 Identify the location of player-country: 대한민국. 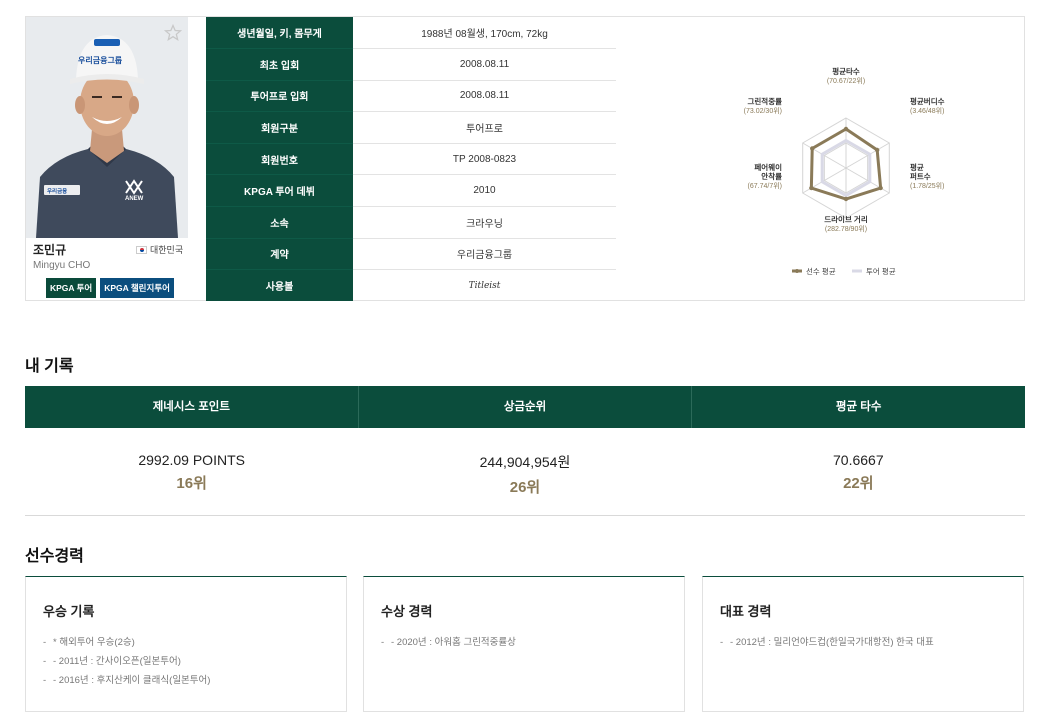
(159, 249).